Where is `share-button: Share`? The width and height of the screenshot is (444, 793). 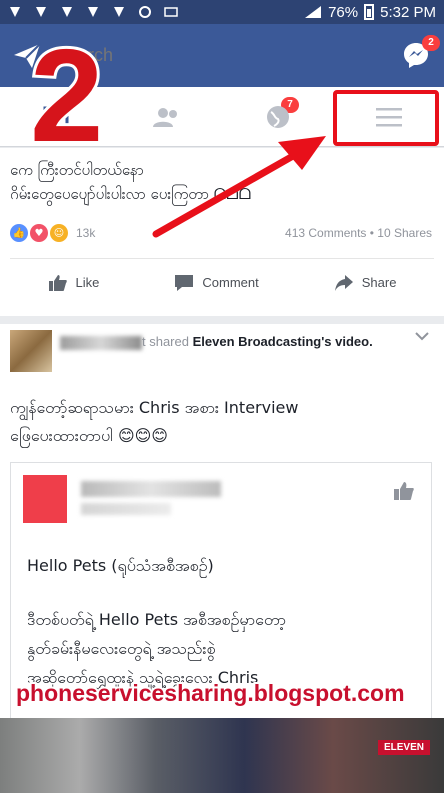
share-button: Share is located at coordinates (365, 283).